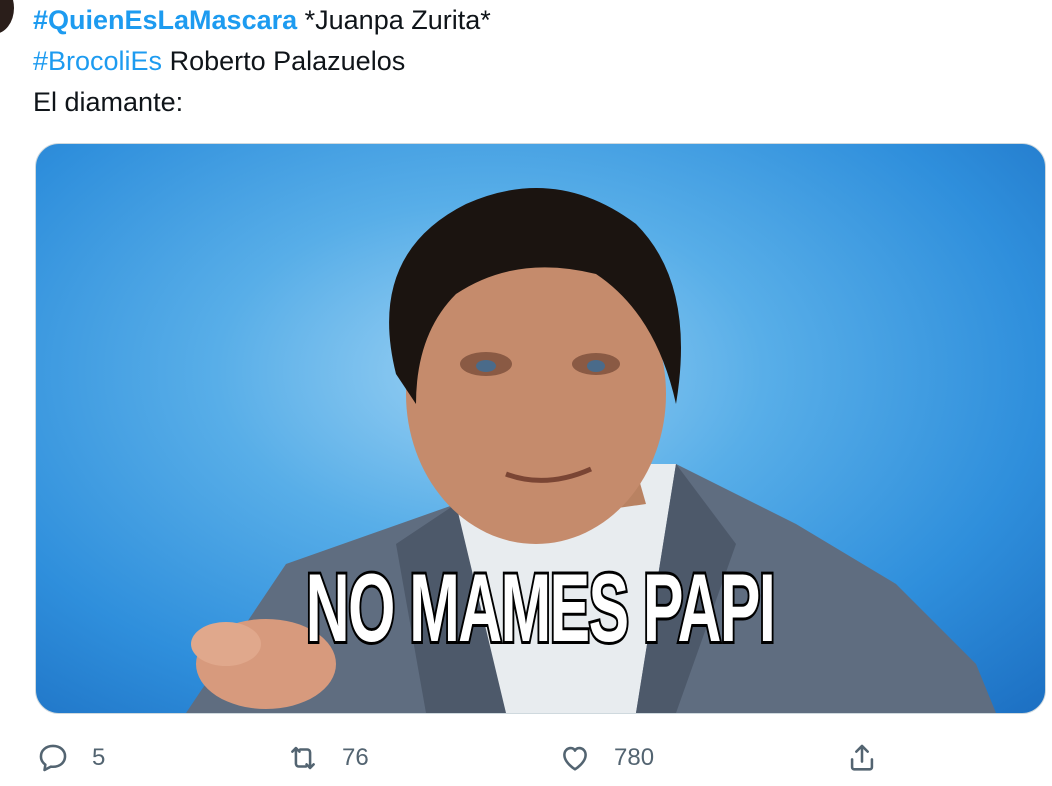 This screenshot has width=1052, height=786. What do you see at coordinates (526, 760) in the screenshot?
I see `tweet-actions: 5 76 780` at bounding box center [526, 760].